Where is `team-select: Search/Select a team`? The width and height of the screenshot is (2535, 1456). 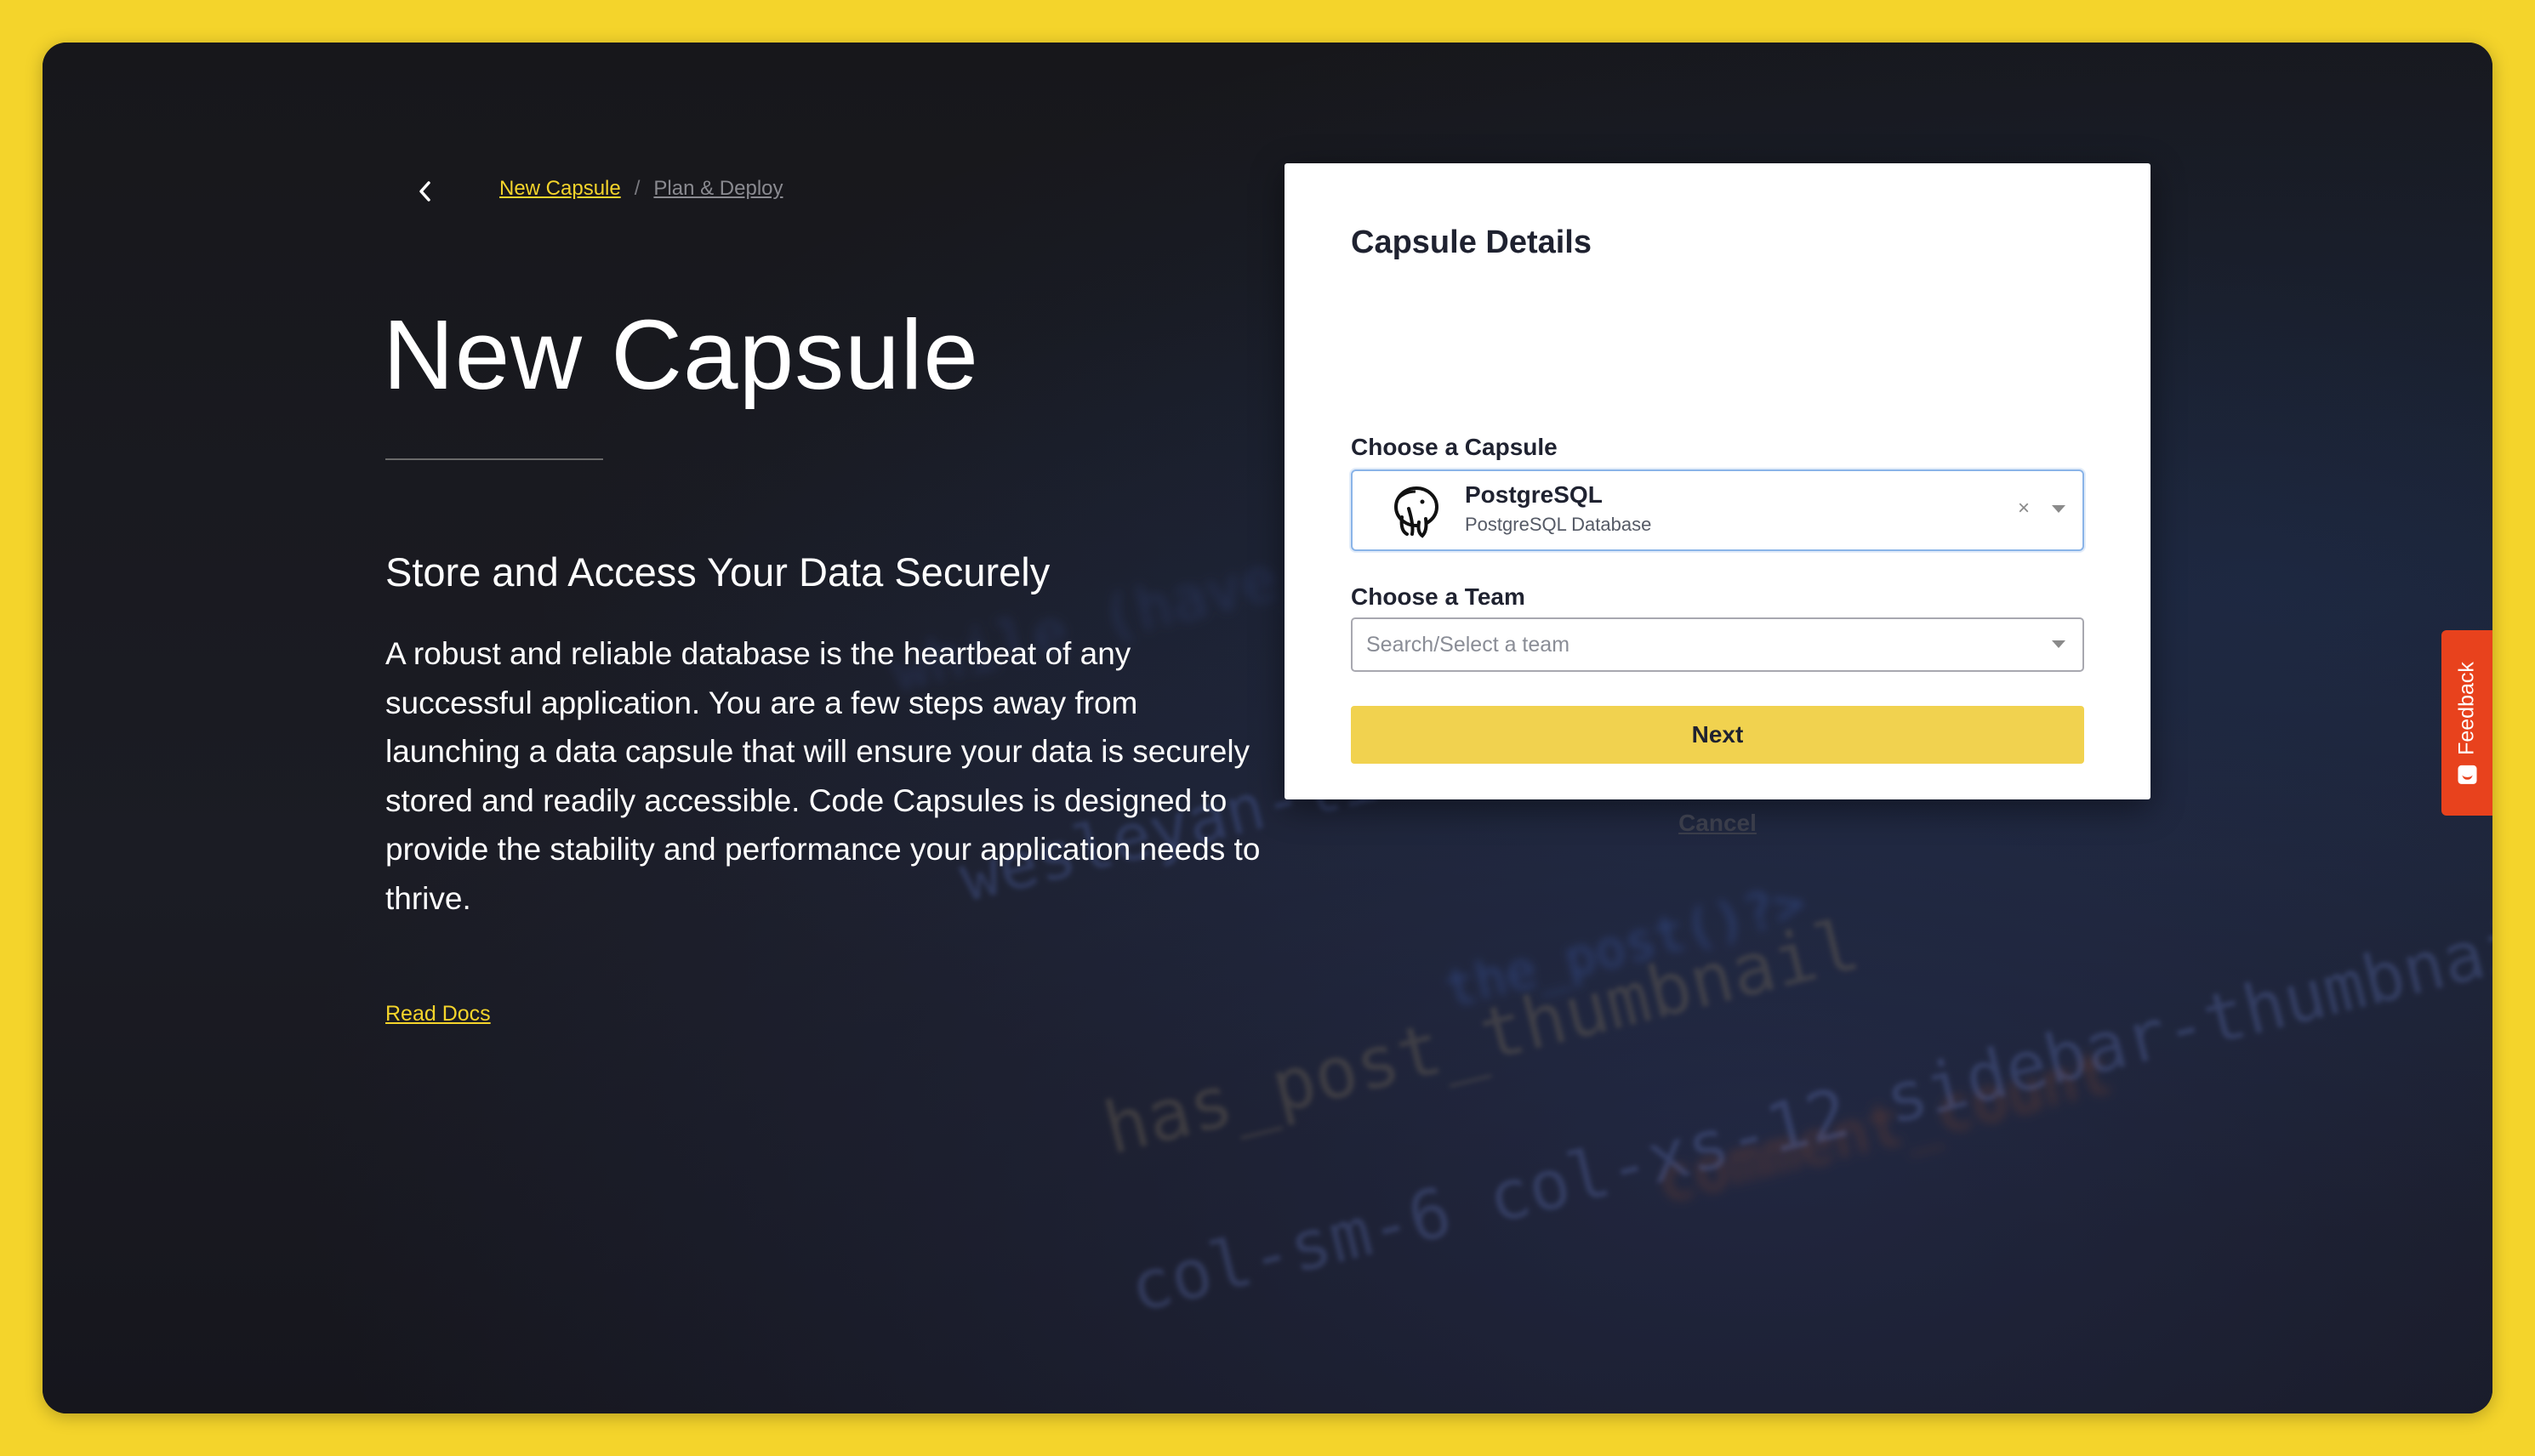 team-select: Search/Select a team is located at coordinates (1717, 644).